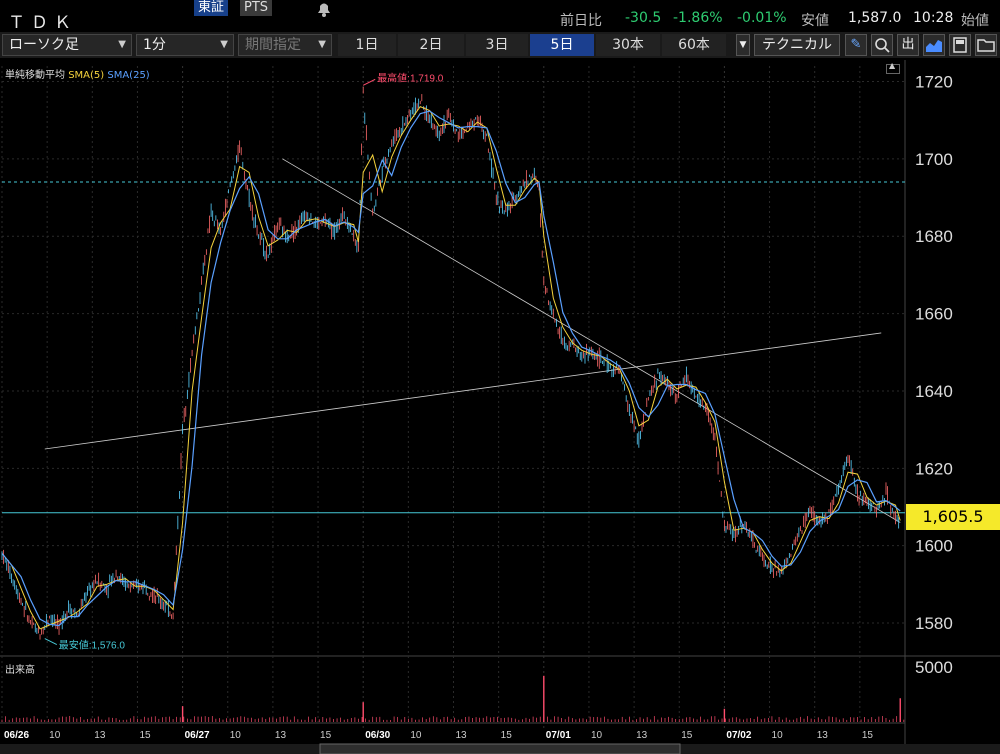 The height and width of the screenshot is (754, 1000). What do you see at coordinates (324, 9) in the screenshot?
I see `alert-bell-icon` at bounding box center [324, 9].